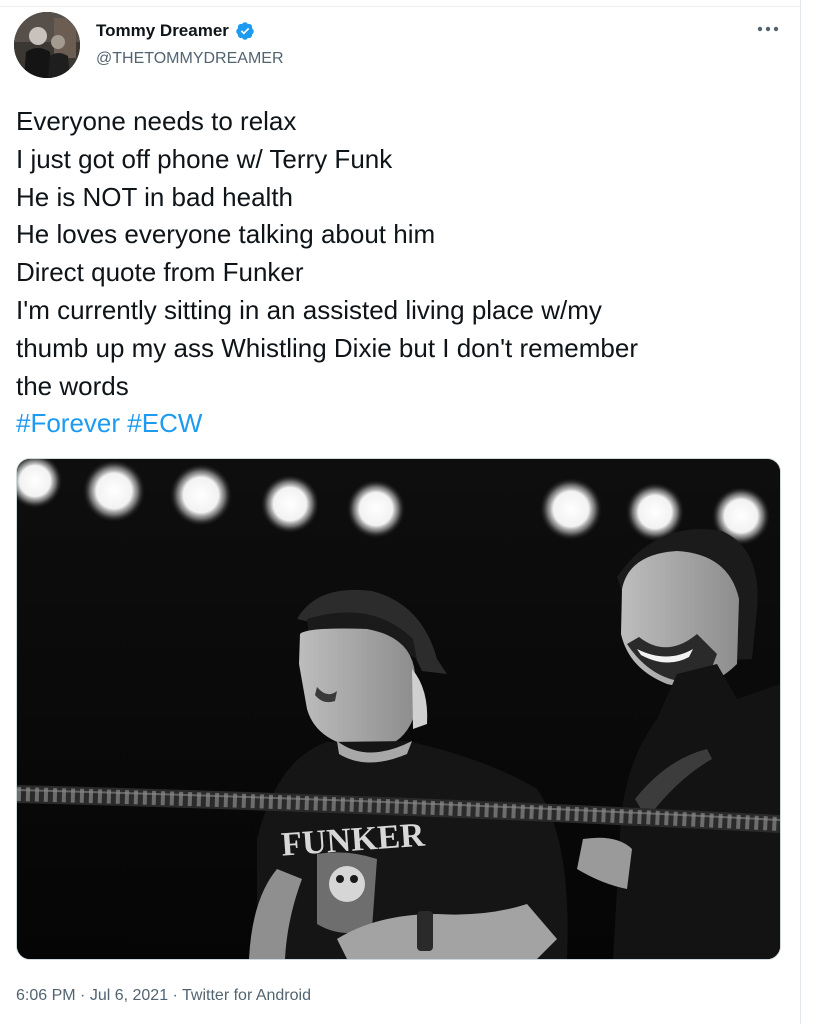  What do you see at coordinates (68, 423) in the screenshot?
I see `hashtag-link-forever: #Forever` at bounding box center [68, 423].